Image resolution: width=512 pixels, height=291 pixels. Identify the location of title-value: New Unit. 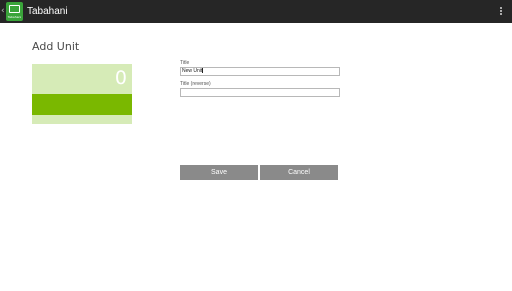
(192, 71).